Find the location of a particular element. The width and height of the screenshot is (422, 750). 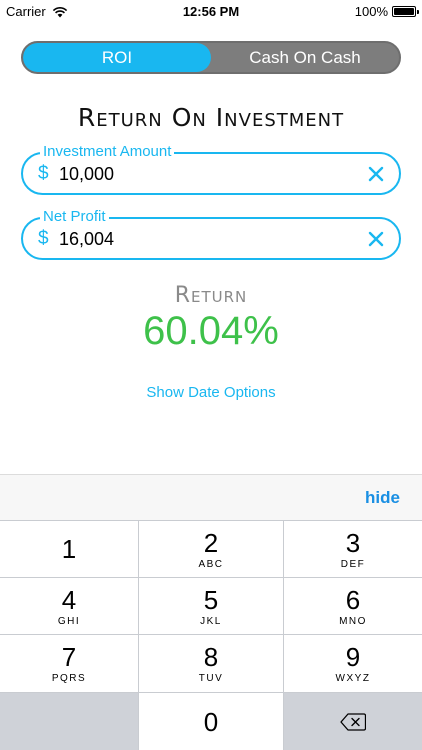

segment-cash-on-cash: Cash On Cash is located at coordinates (305, 57).